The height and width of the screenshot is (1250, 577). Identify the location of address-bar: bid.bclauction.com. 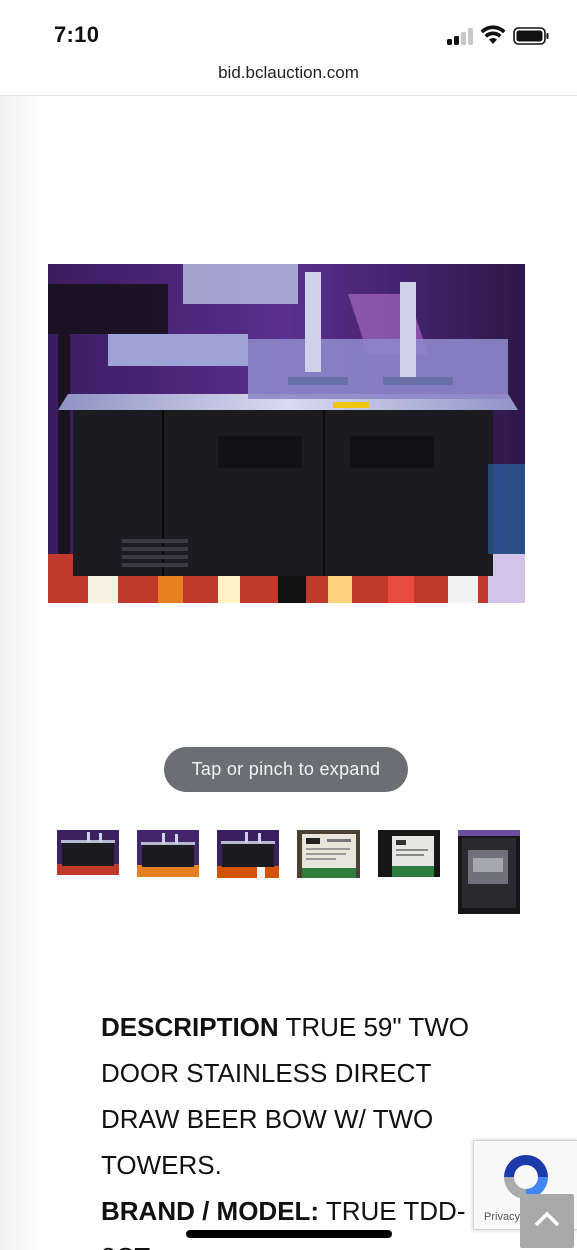
(288, 78).